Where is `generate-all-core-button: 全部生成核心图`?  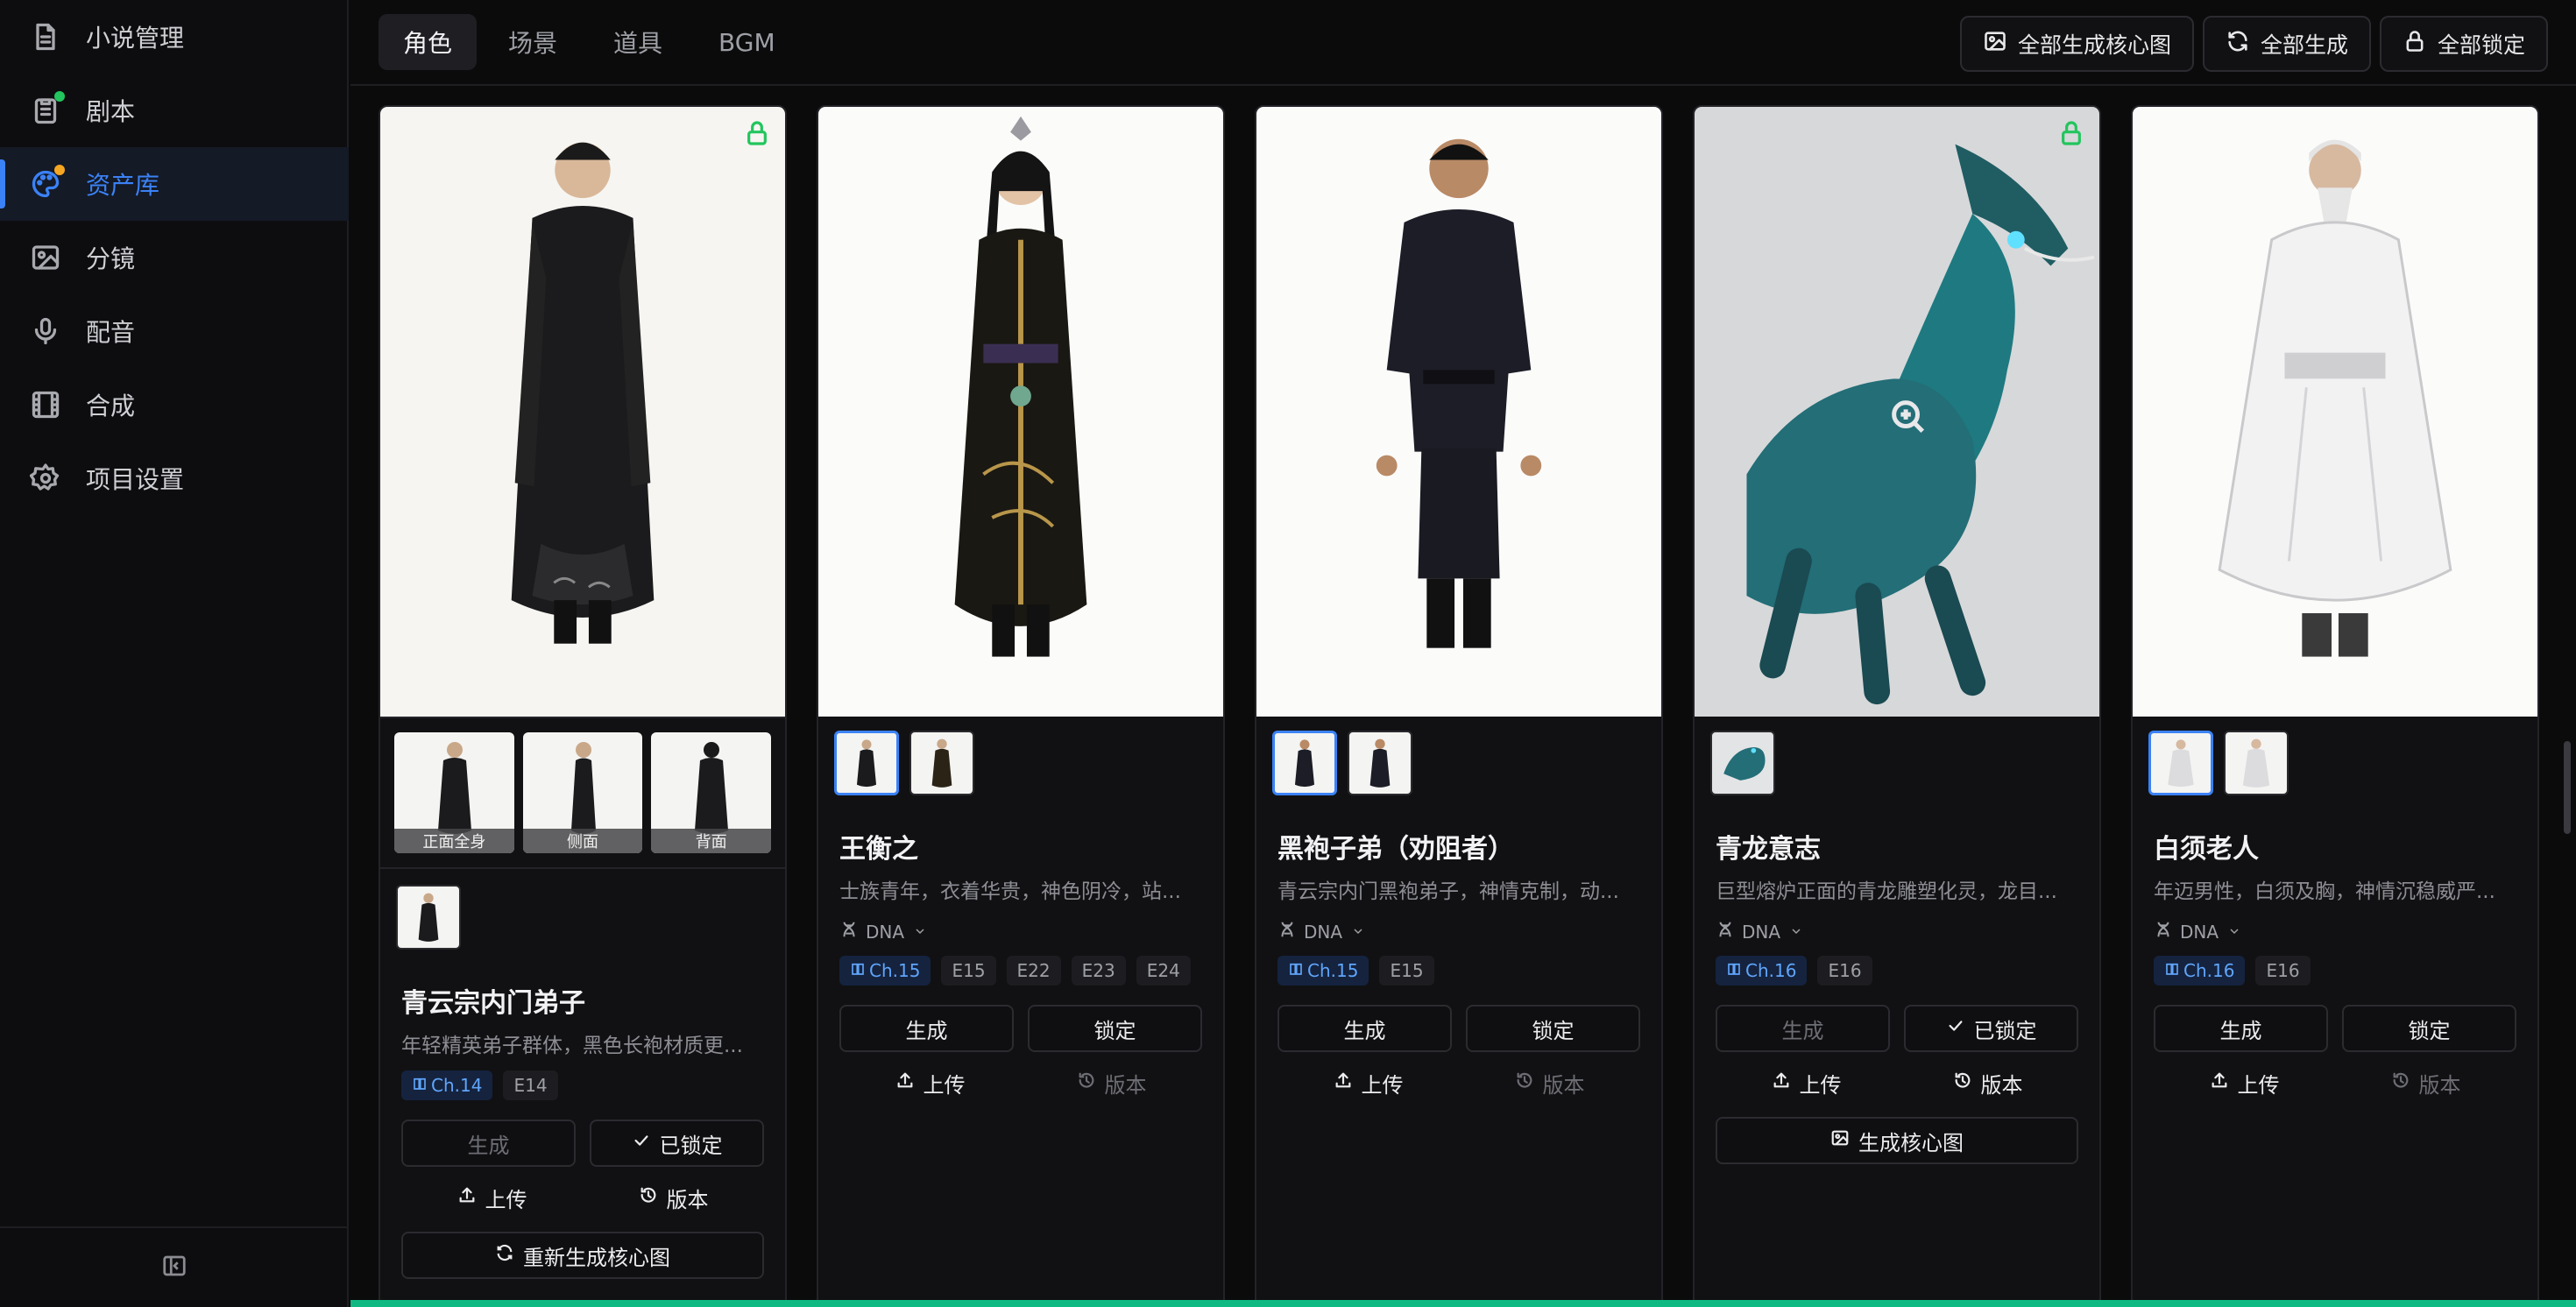 generate-all-core-button: 全部生成核心图 is located at coordinates (2076, 44).